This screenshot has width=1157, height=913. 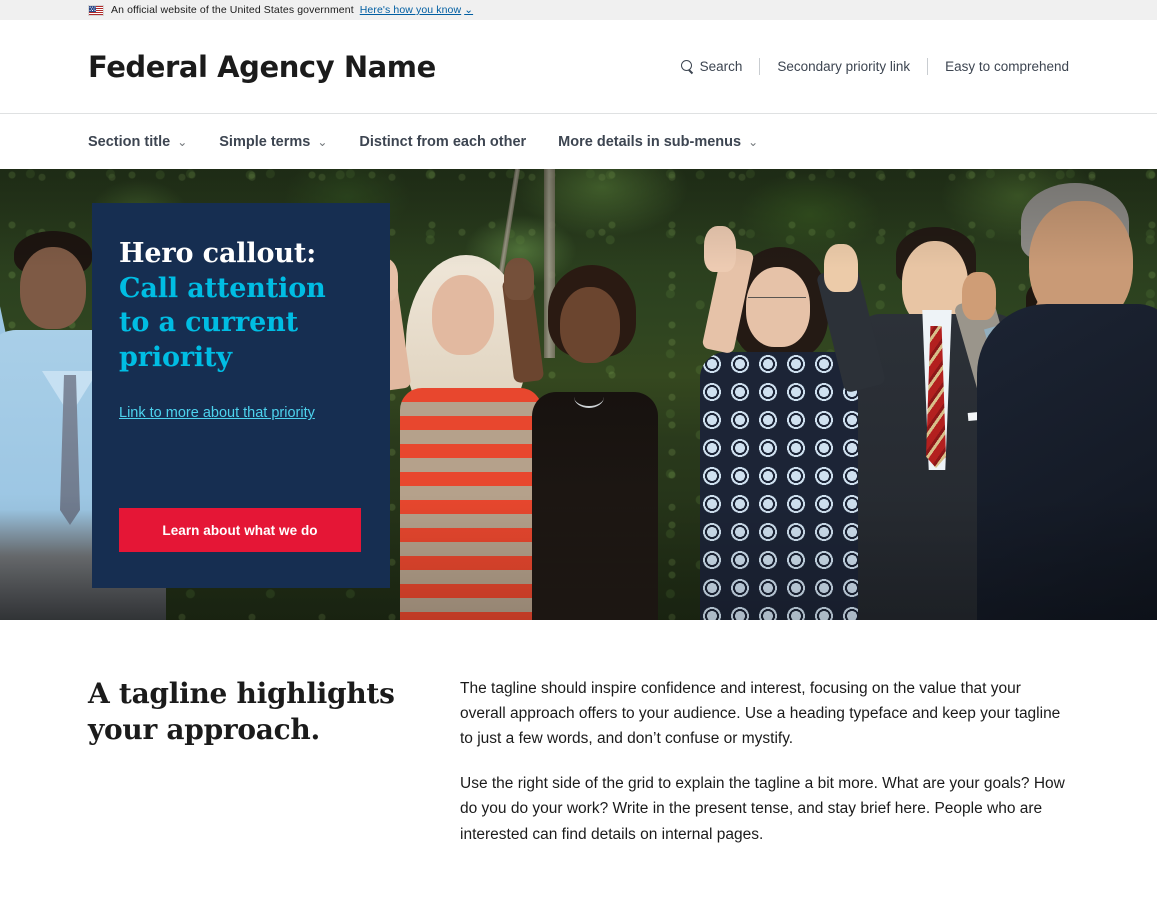 What do you see at coordinates (96, 10) in the screenshot?
I see `us-flag-icon` at bounding box center [96, 10].